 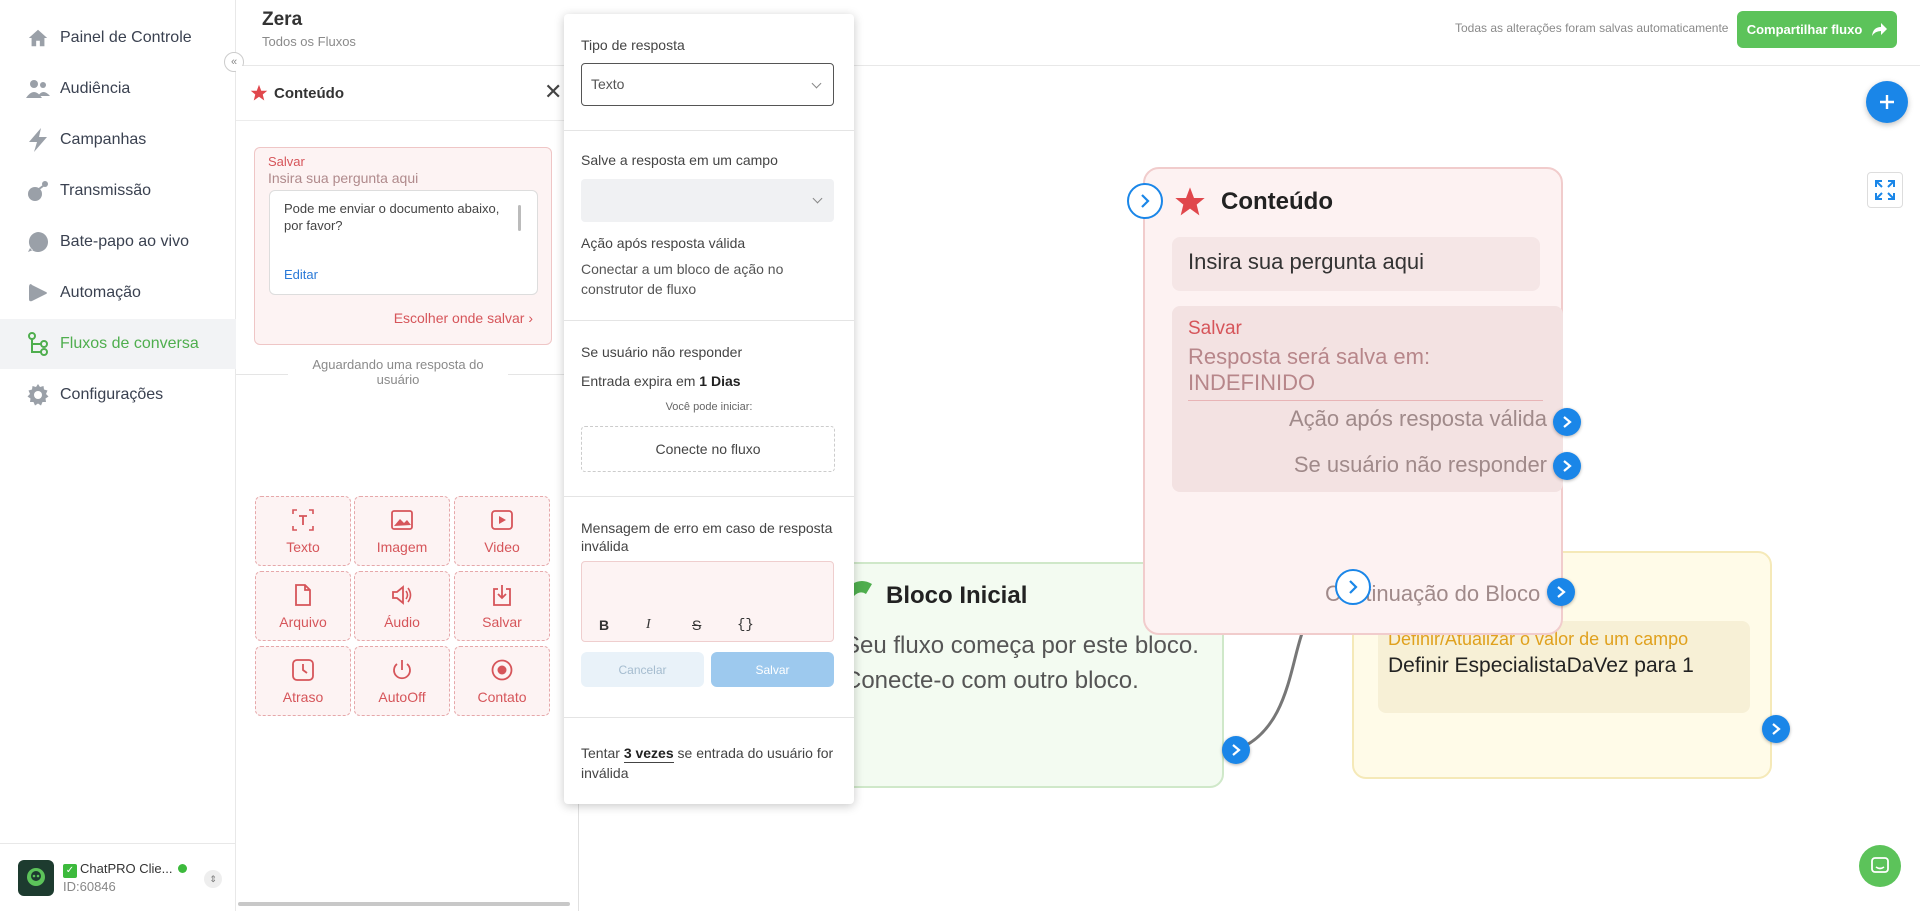 What do you see at coordinates (303, 670) in the screenshot?
I see `clock-icon` at bounding box center [303, 670].